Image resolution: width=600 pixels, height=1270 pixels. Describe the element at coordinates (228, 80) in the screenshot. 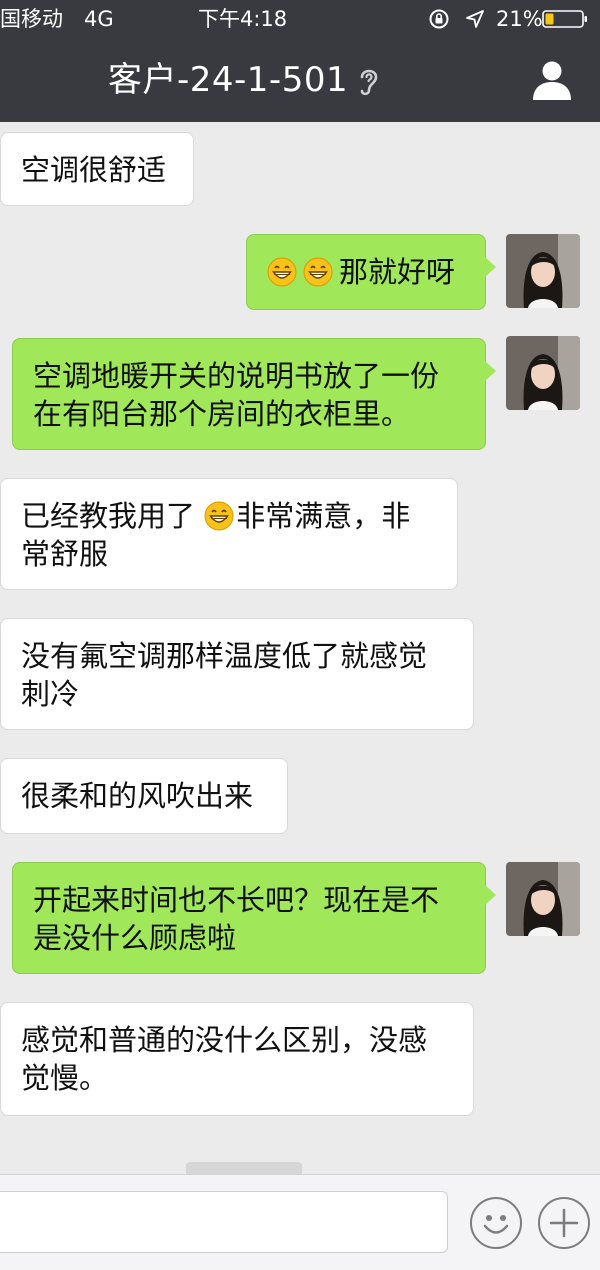

I see `chat-title: 客户-24-1-501` at that location.